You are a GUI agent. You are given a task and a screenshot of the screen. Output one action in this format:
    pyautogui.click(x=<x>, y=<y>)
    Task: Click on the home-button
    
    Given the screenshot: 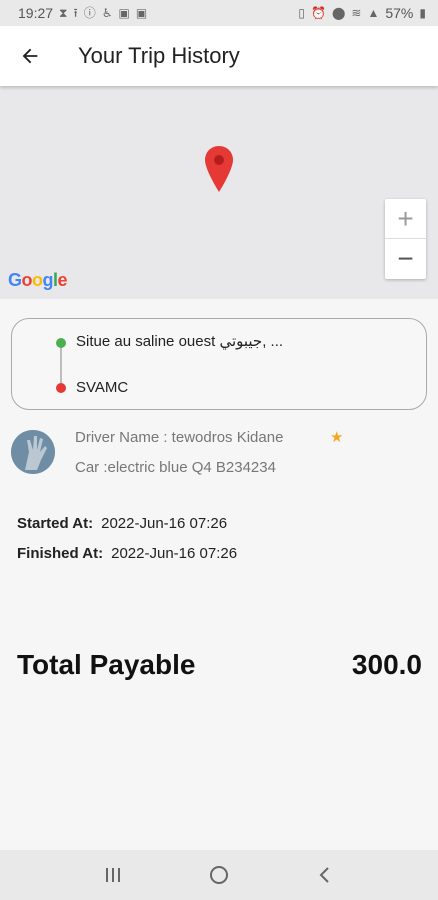 What is the action you would take?
    pyautogui.click(x=219, y=875)
    